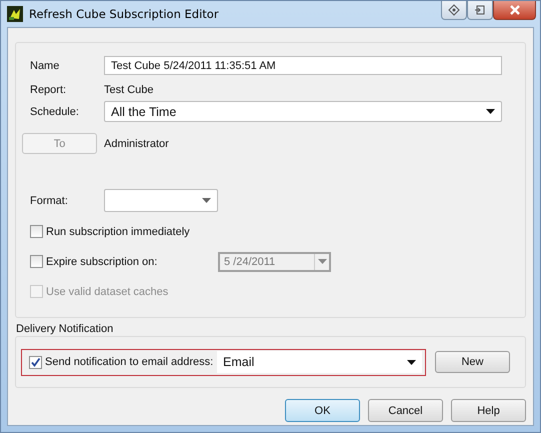 Image resolution: width=541 pixels, height=433 pixels. Describe the element at coordinates (472, 362) in the screenshot. I see `new-button: New` at that location.